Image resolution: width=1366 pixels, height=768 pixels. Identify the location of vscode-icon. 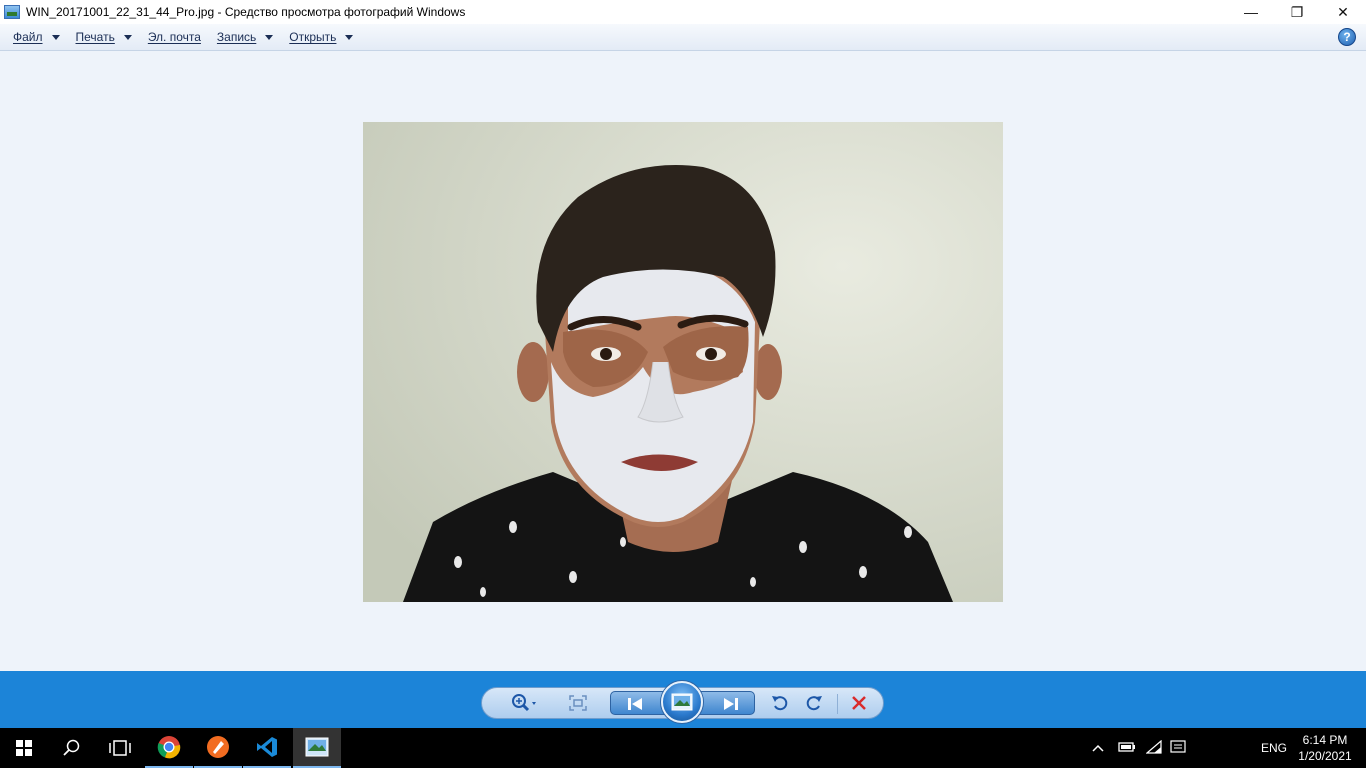
(267, 747).